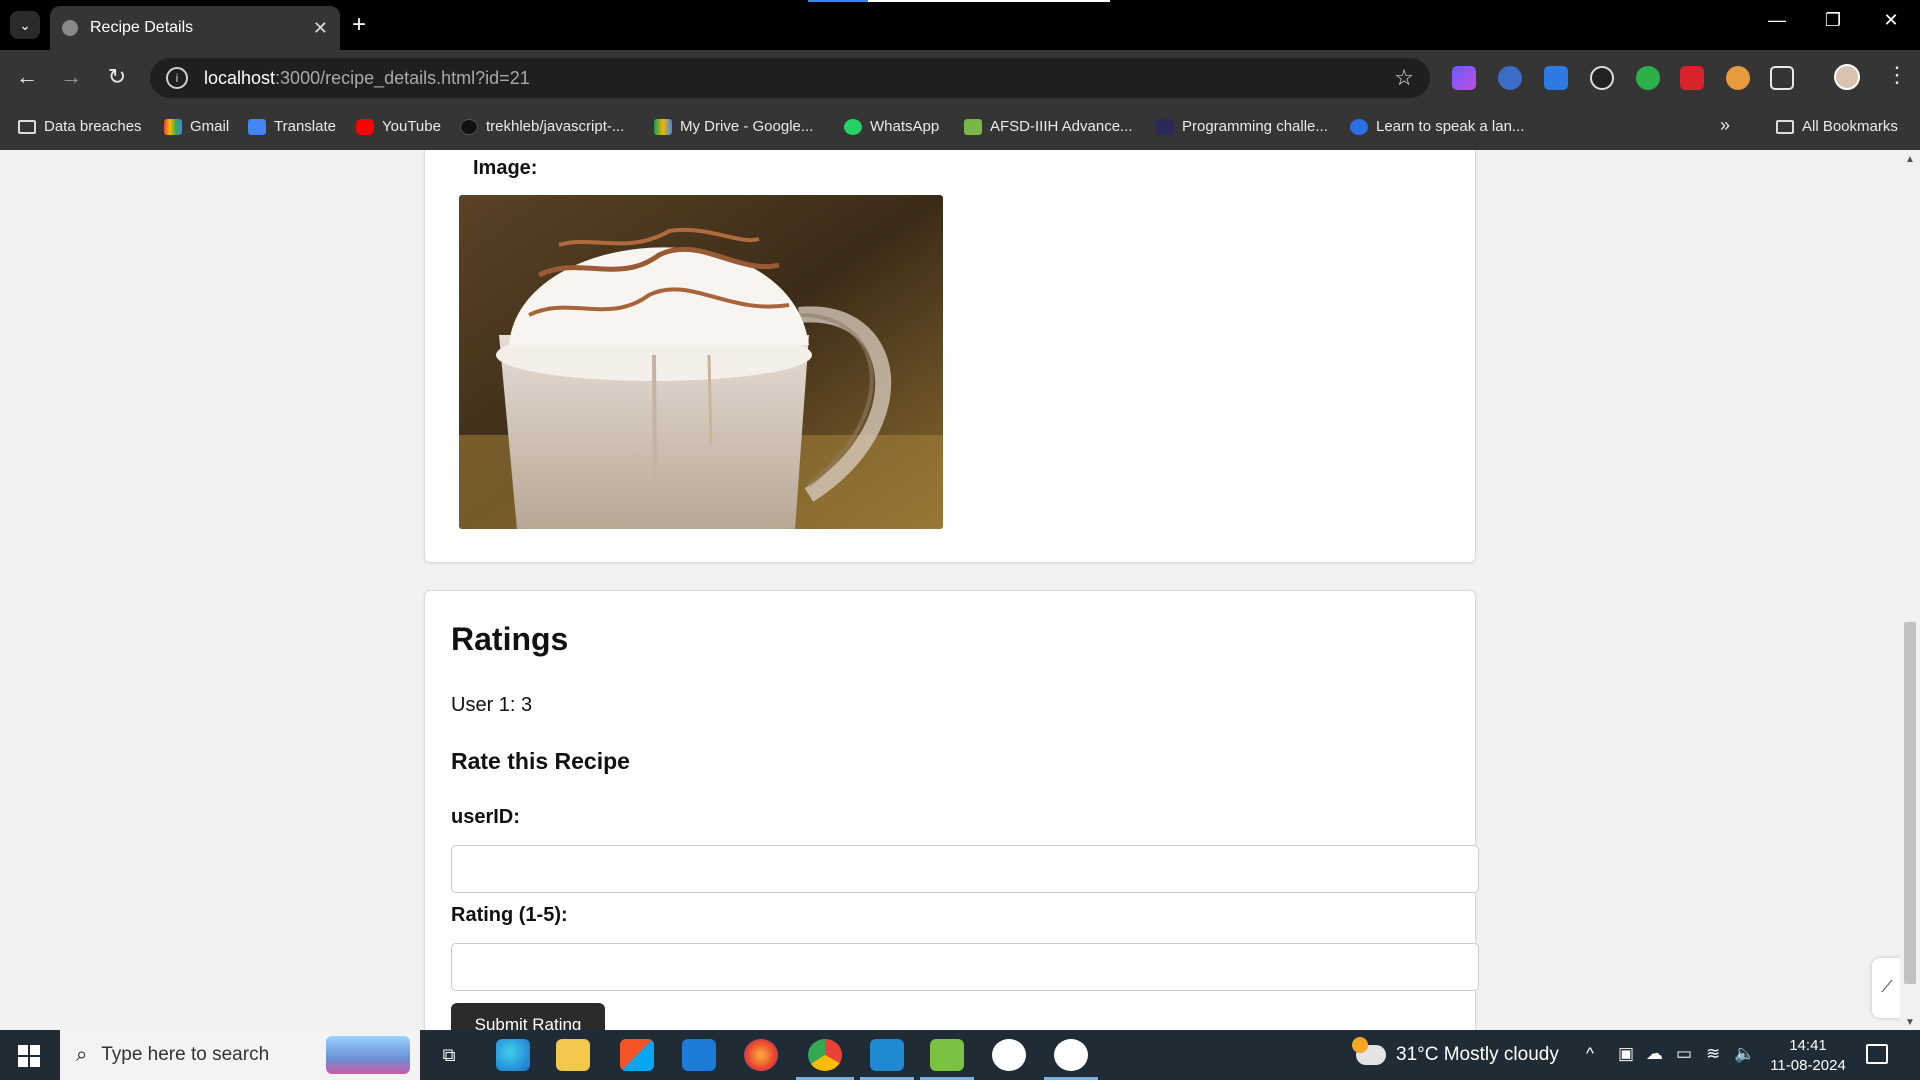 This screenshot has height=1080, width=1920. What do you see at coordinates (637, 1055) in the screenshot?
I see `microsoft-store-icon` at bounding box center [637, 1055].